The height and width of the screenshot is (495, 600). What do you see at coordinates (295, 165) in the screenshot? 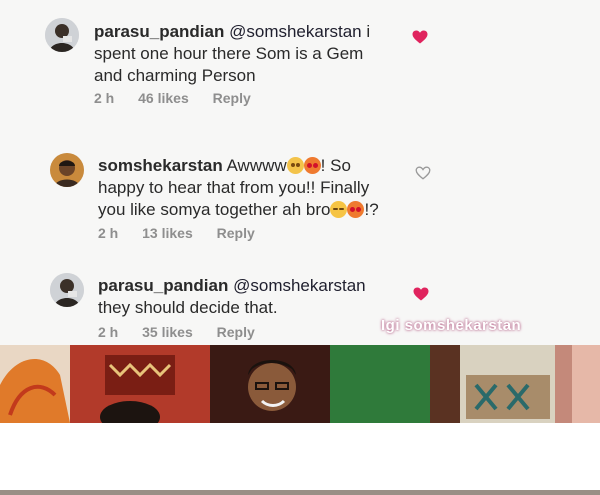
I see `sad-face-emoji-icon` at bounding box center [295, 165].